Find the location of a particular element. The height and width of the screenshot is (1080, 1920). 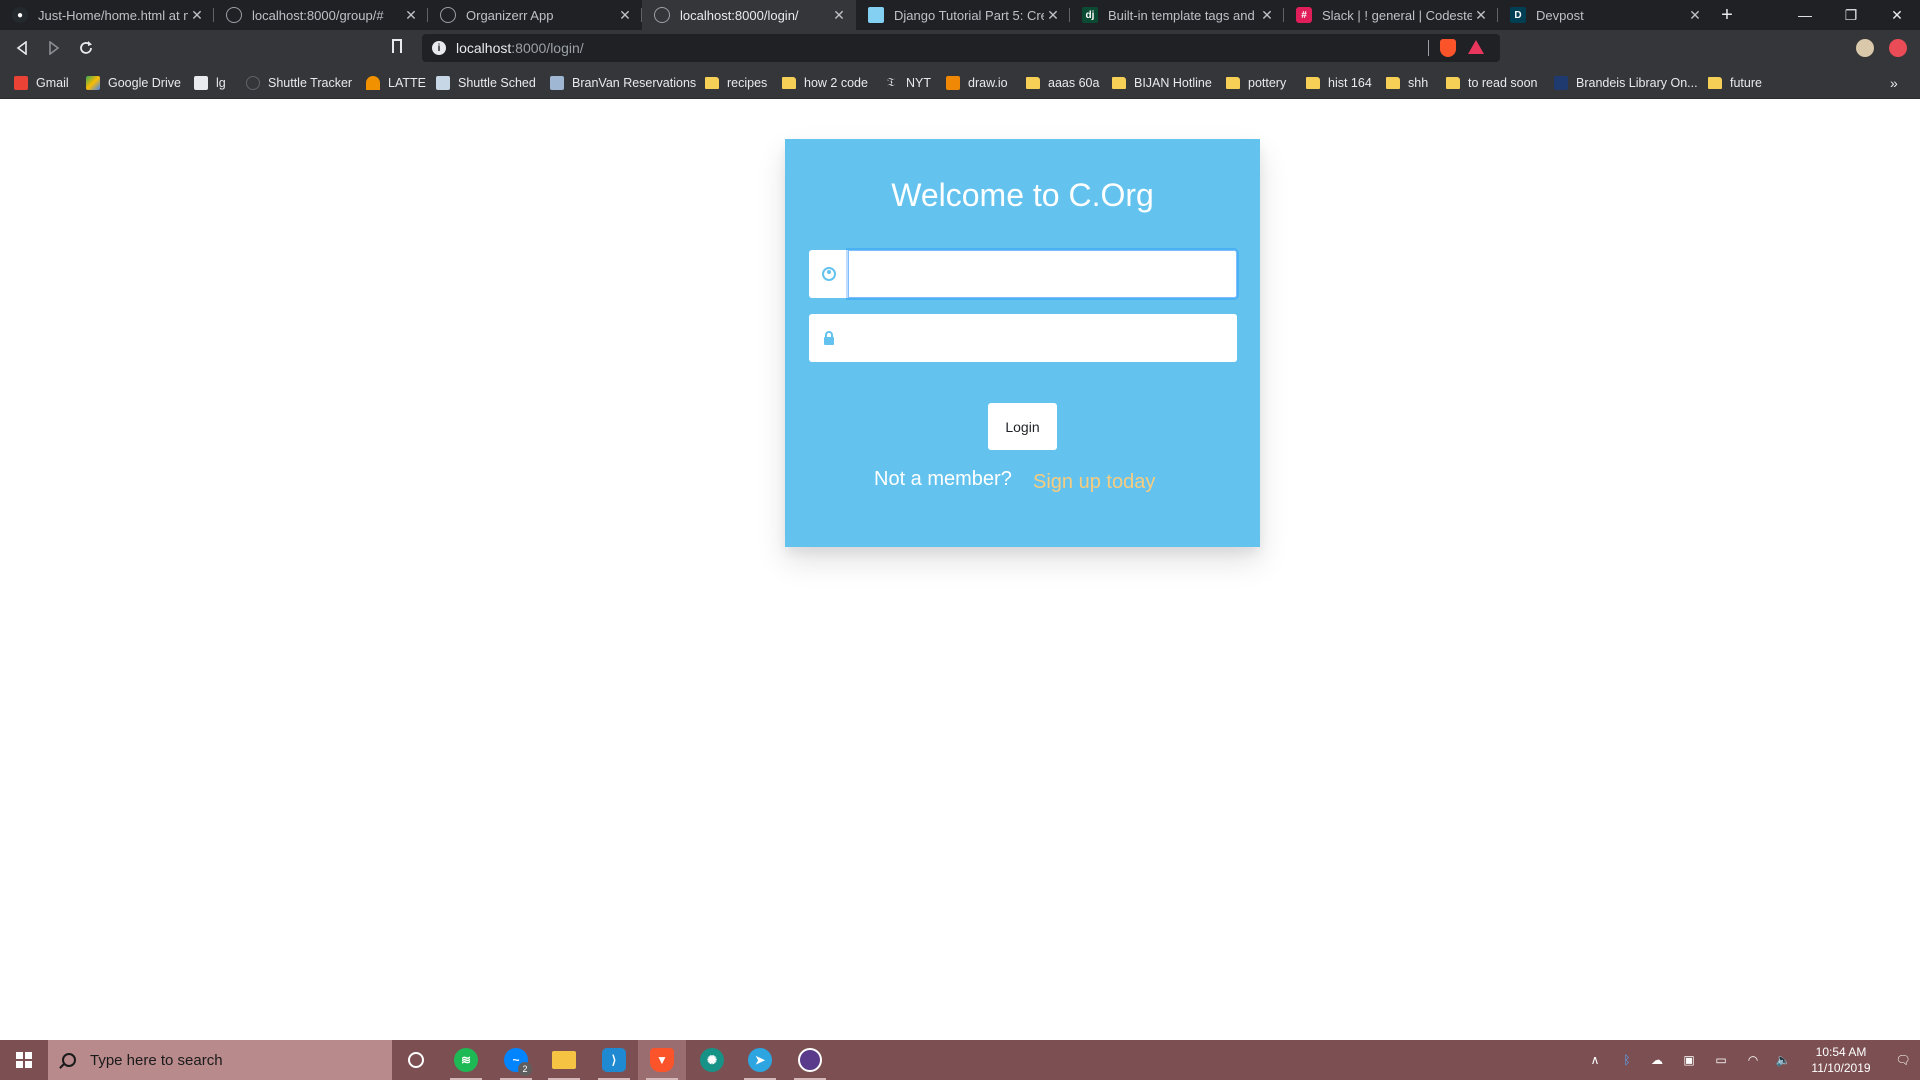

bookmark-folder-pottery: pottery is located at coordinates (1256, 82).